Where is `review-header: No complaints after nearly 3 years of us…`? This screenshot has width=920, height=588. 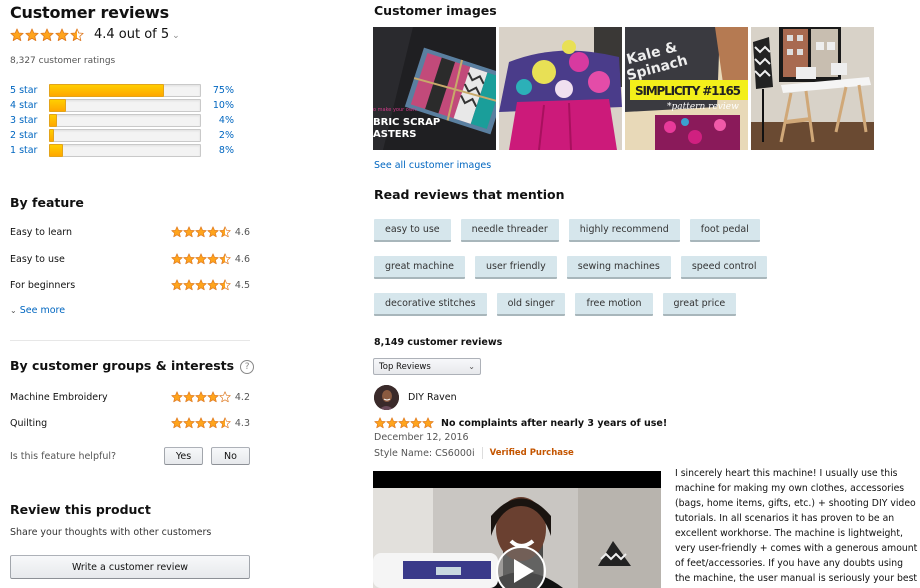 review-header: No complaints after nearly 3 years of us… is located at coordinates (520, 423).